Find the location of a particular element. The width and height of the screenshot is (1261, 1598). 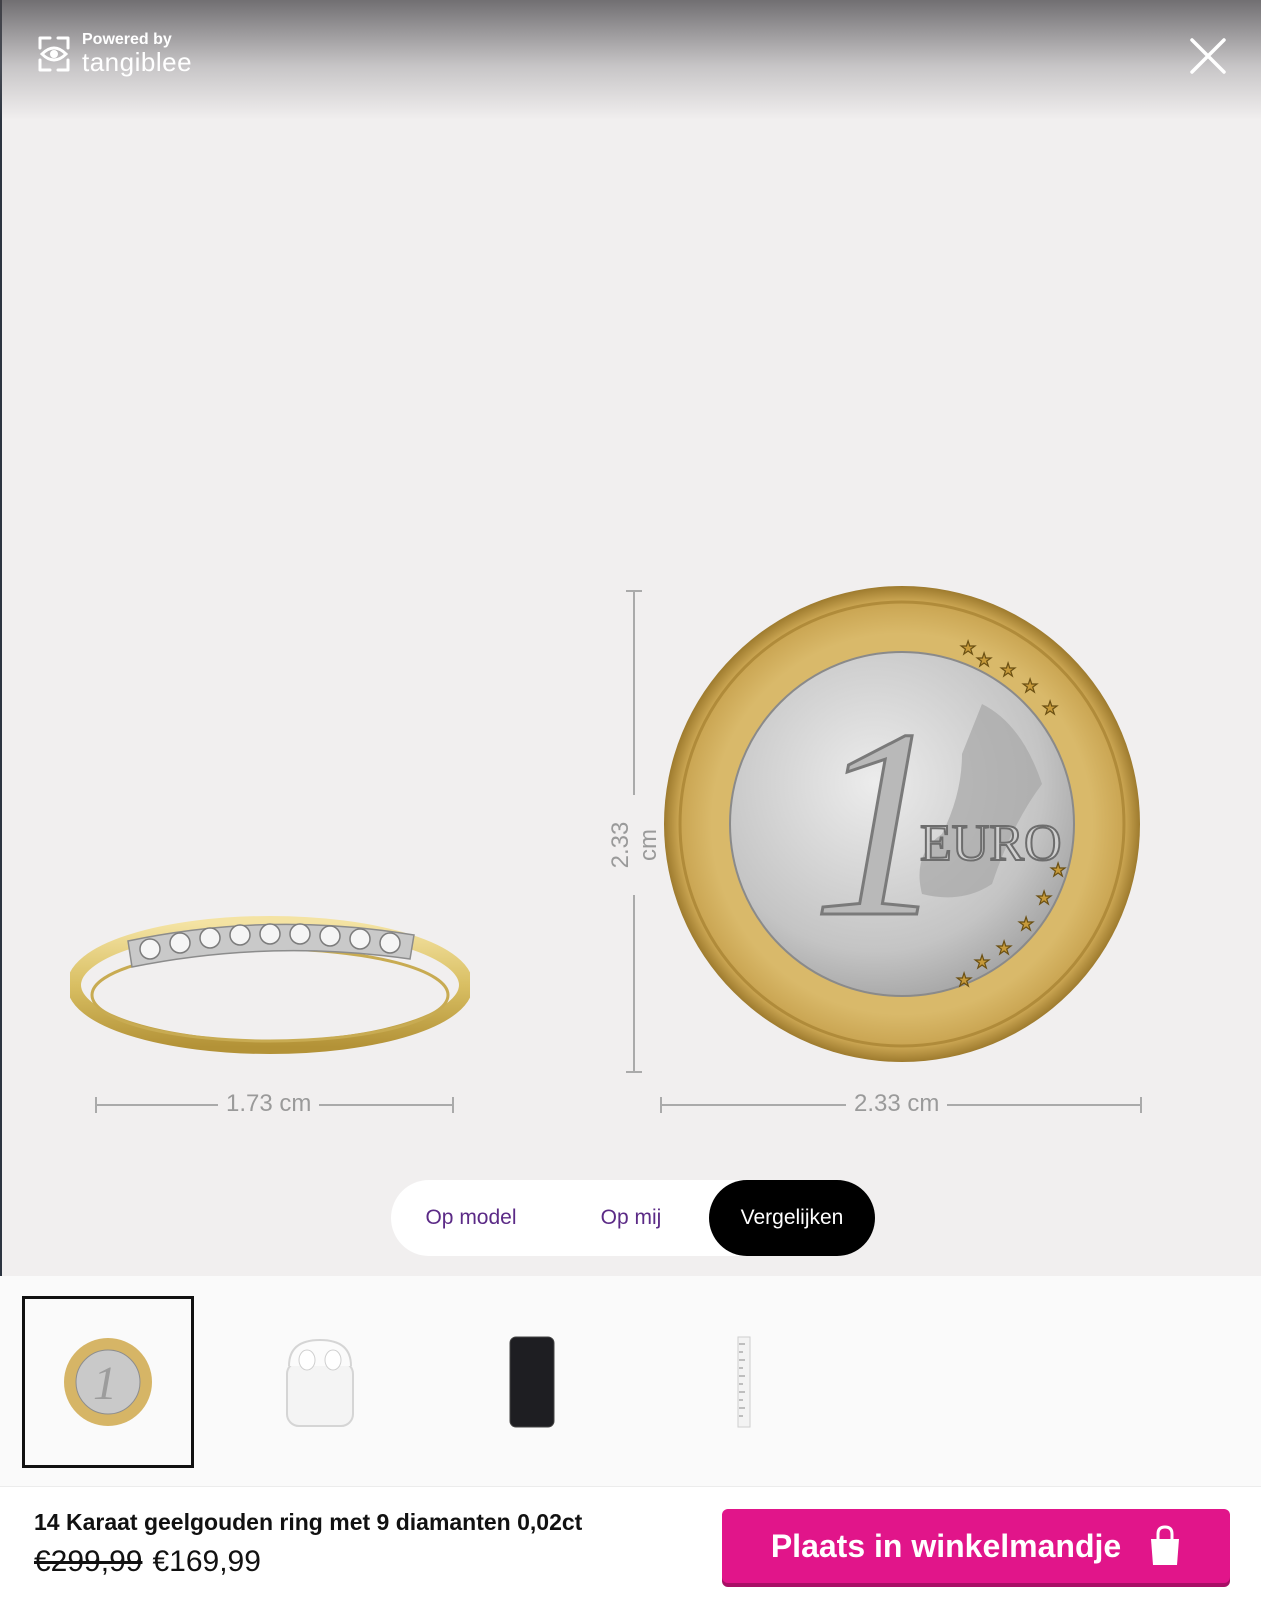

ring-image is located at coordinates (270, 985).